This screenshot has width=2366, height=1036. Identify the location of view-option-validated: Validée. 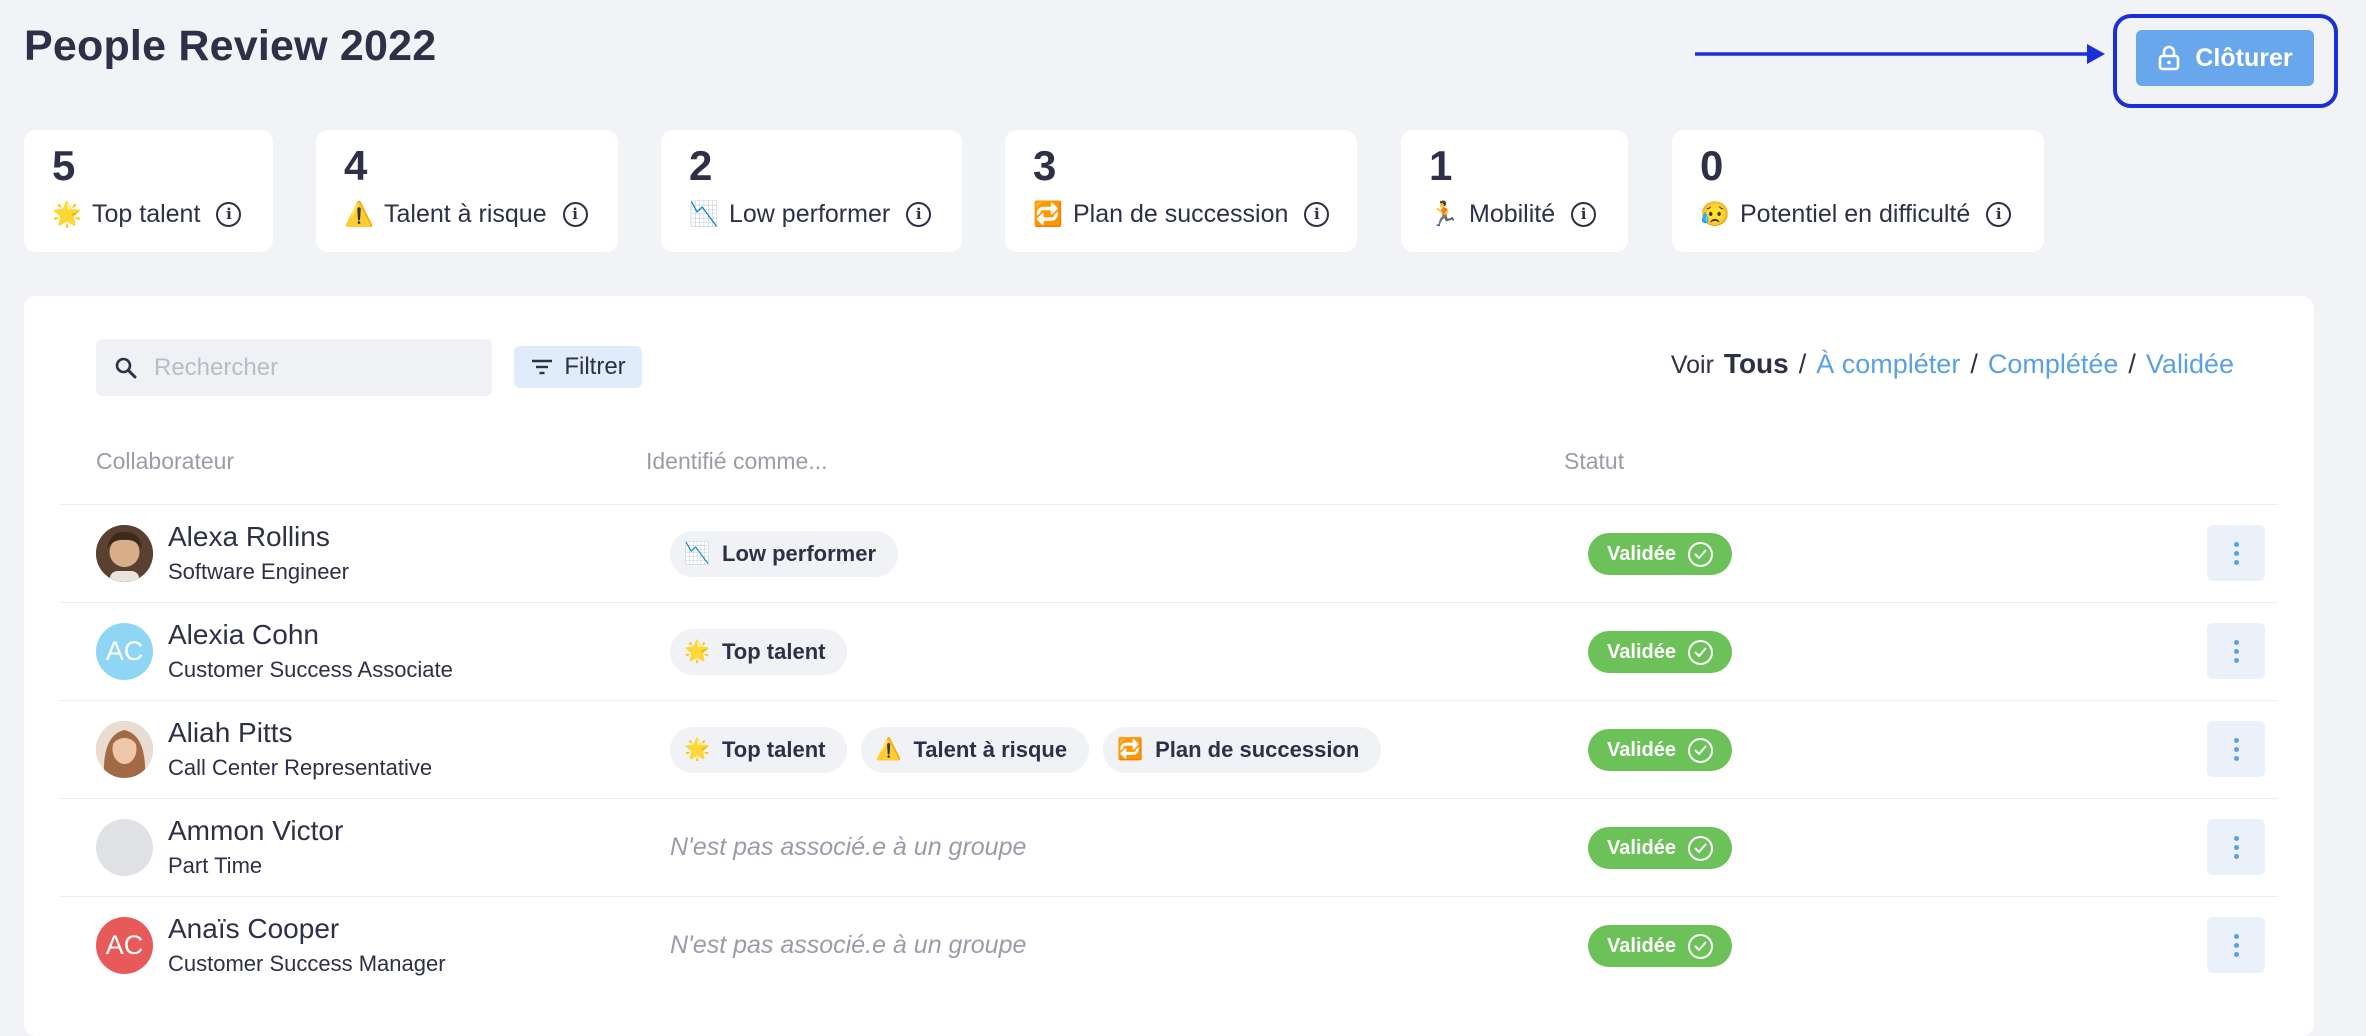
(2190, 364).